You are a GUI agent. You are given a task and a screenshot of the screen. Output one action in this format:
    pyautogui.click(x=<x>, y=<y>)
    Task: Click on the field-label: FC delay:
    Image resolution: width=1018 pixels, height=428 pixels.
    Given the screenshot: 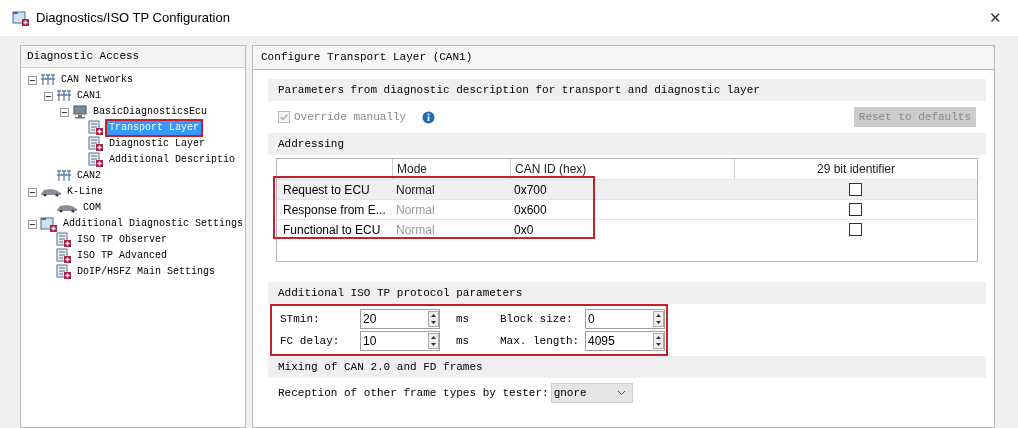 What is the action you would take?
    pyautogui.click(x=310, y=341)
    